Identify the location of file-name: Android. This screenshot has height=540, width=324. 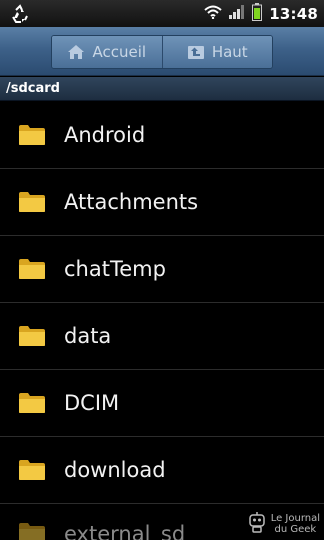
(105, 135).